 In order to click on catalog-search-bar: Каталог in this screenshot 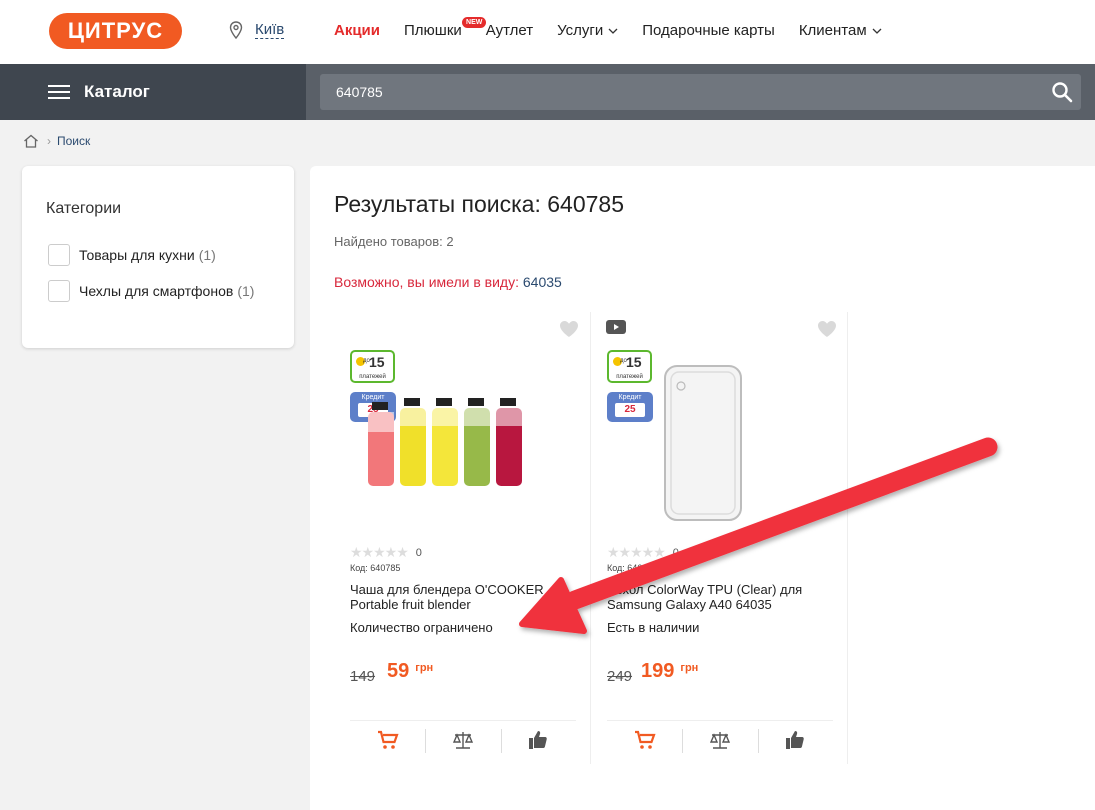, I will do `click(547, 92)`.